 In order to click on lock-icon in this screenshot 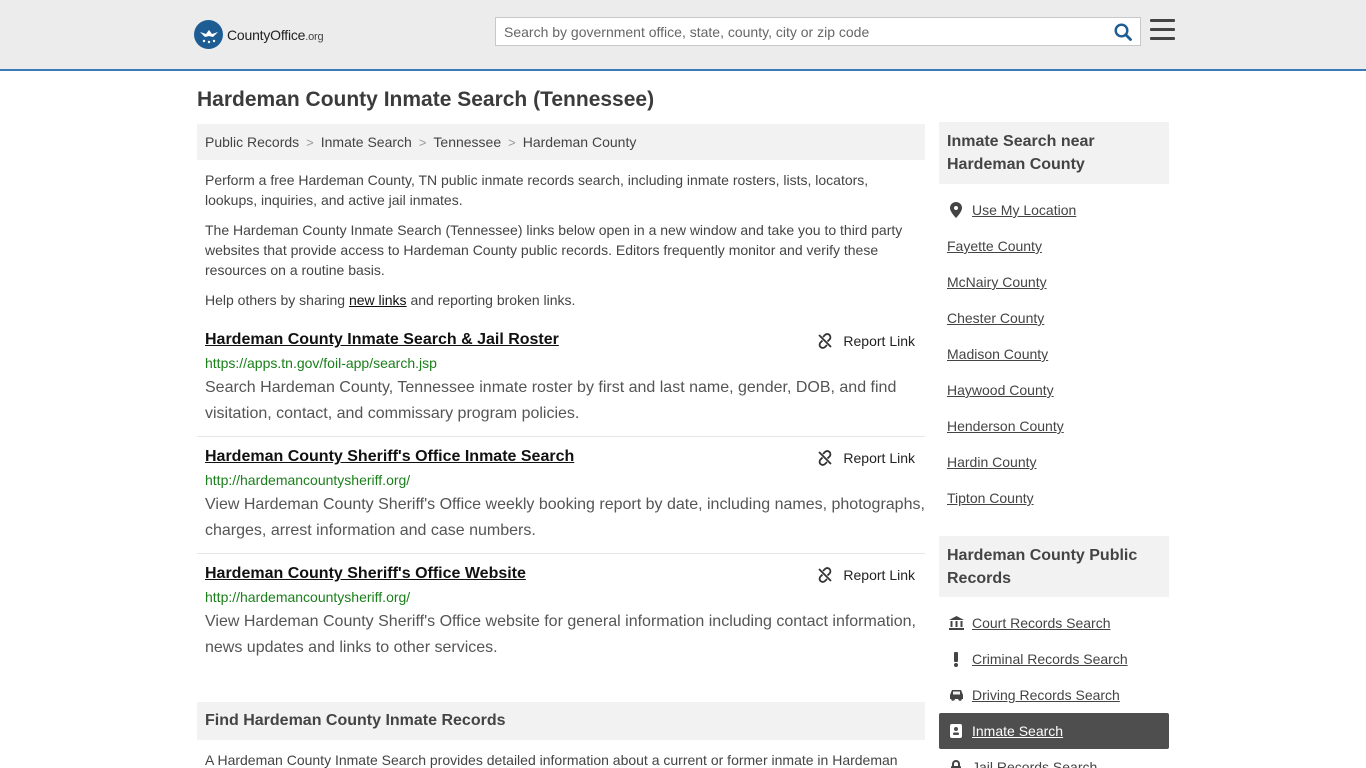, I will do `click(956, 764)`.